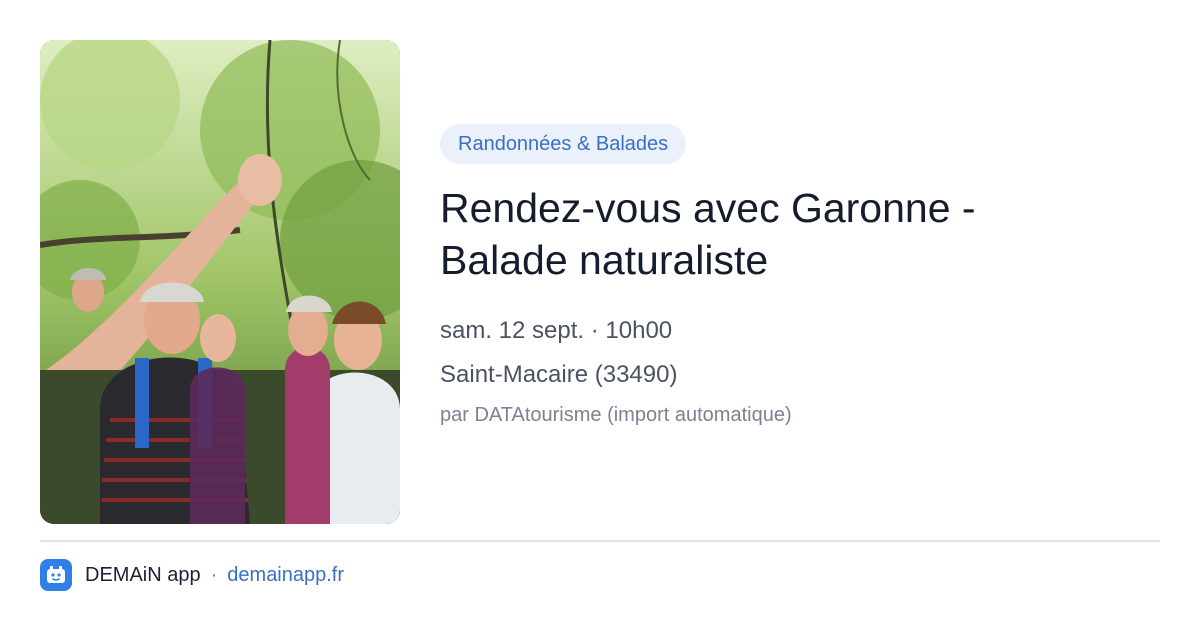 Image resolution: width=1200 pixels, height=630 pixels. What do you see at coordinates (563, 144) in the screenshot?
I see `category-badge: Randonnées & Balades` at bounding box center [563, 144].